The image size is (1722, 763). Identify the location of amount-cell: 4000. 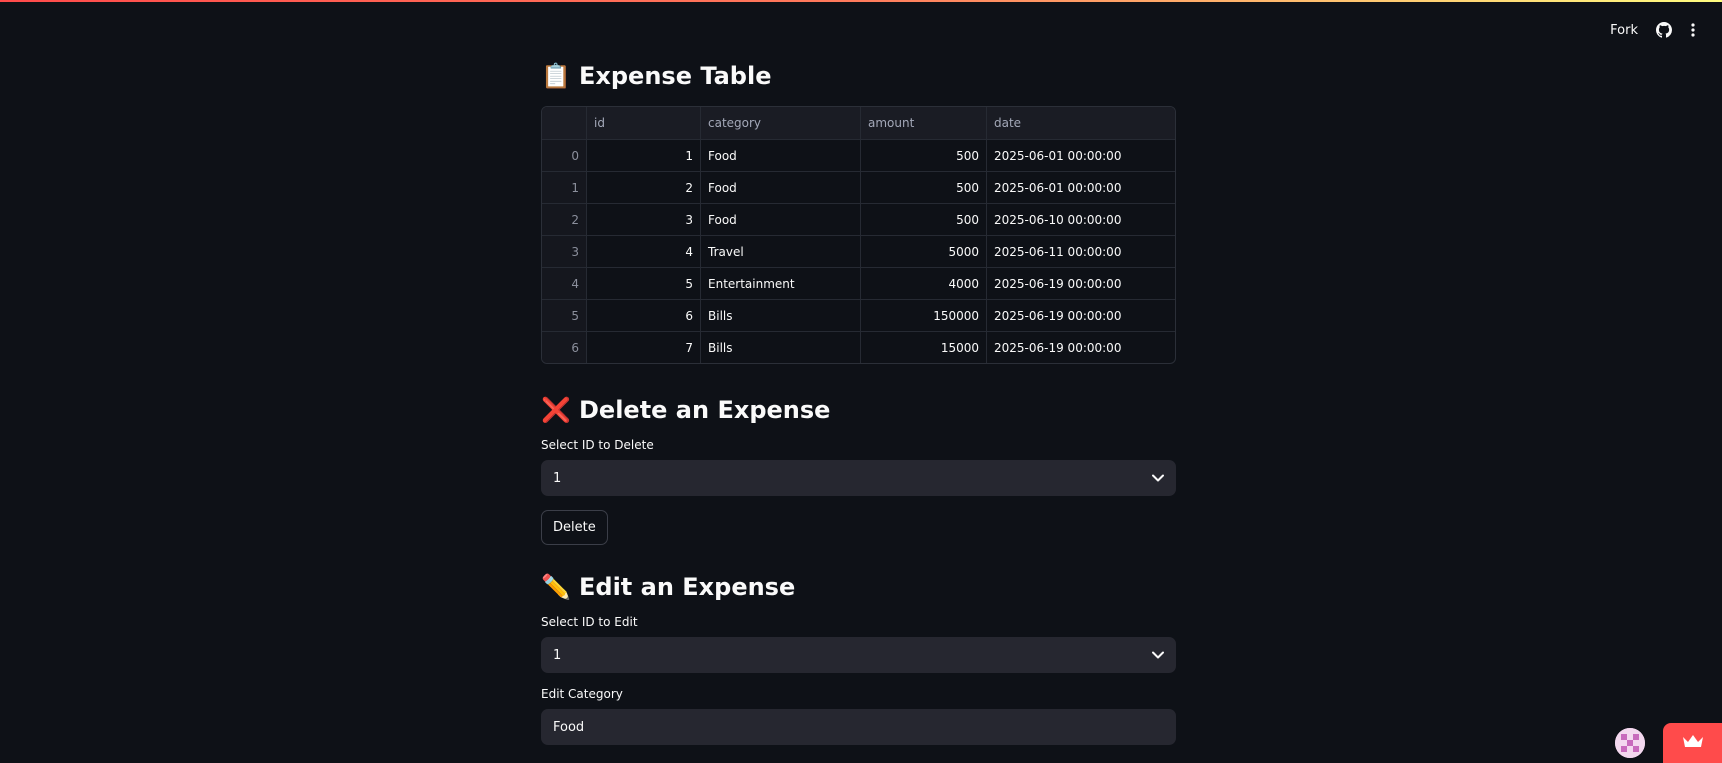
(923, 283).